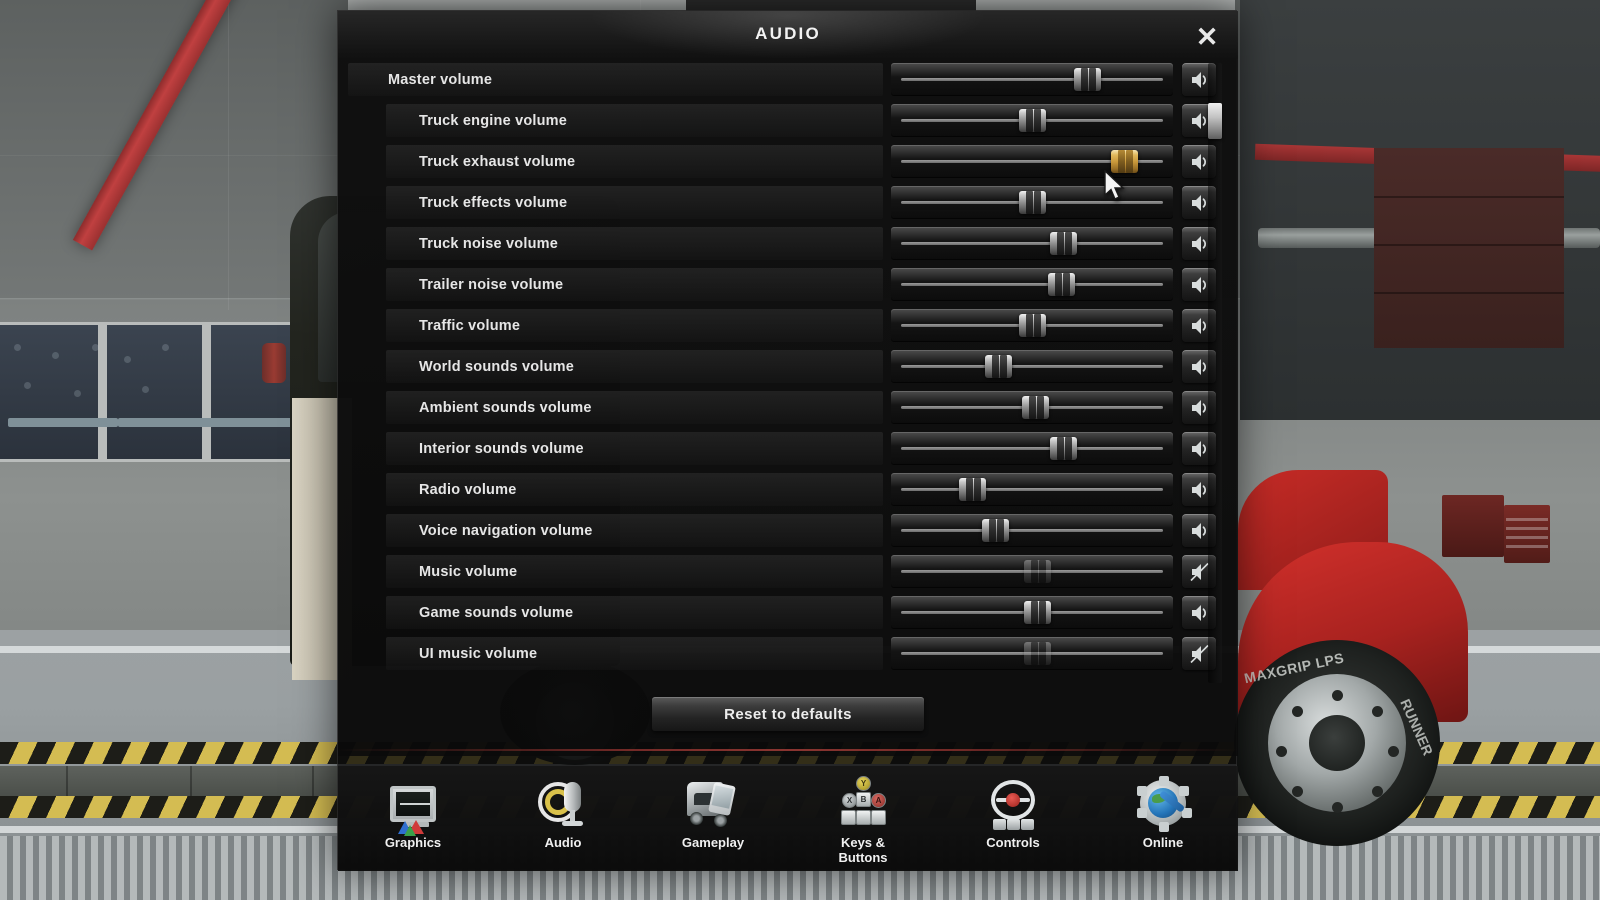 The image size is (1600, 900). Describe the element at coordinates (863, 820) in the screenshot. I see `nav-item-keys-buttons: Y X B A Keys & Buttons` at that location.